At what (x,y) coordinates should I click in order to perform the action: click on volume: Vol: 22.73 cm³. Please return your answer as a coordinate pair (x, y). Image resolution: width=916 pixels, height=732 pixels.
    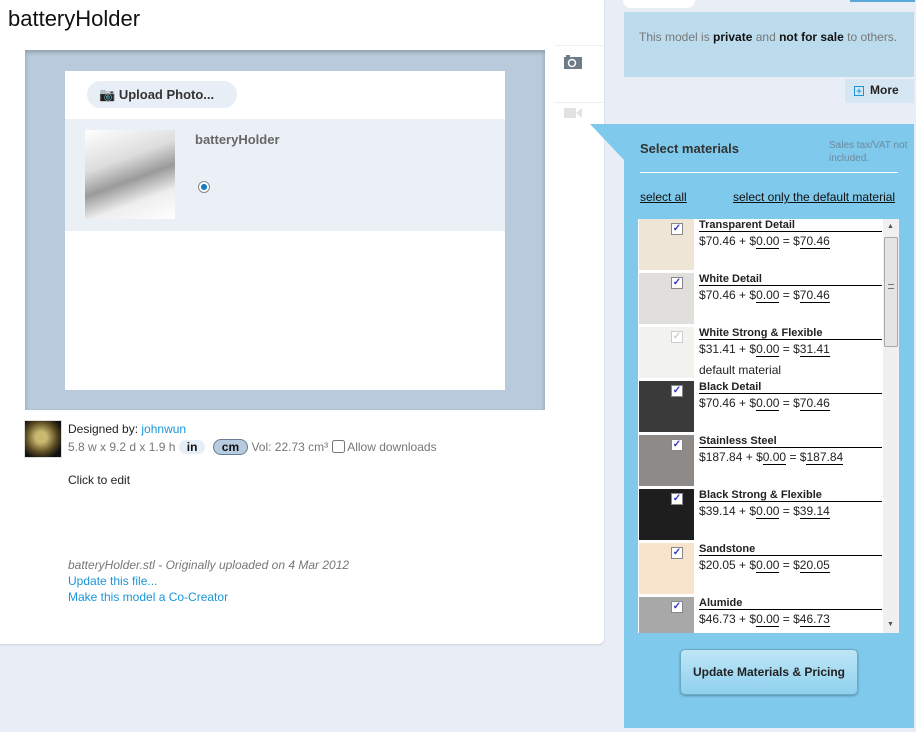
    Looking at the image, I should click on (290, 447).